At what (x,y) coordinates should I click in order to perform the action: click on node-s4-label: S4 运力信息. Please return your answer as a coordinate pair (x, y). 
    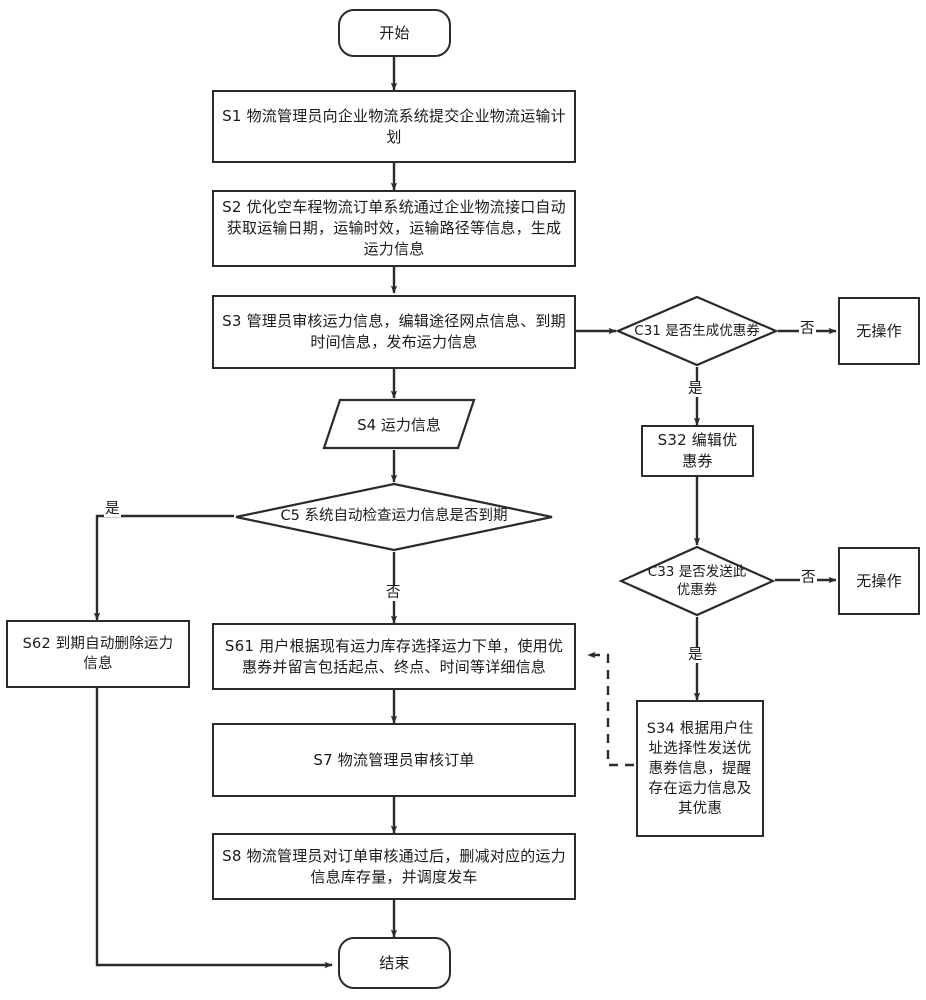
    Looking at the image, I should click on (399, 424).